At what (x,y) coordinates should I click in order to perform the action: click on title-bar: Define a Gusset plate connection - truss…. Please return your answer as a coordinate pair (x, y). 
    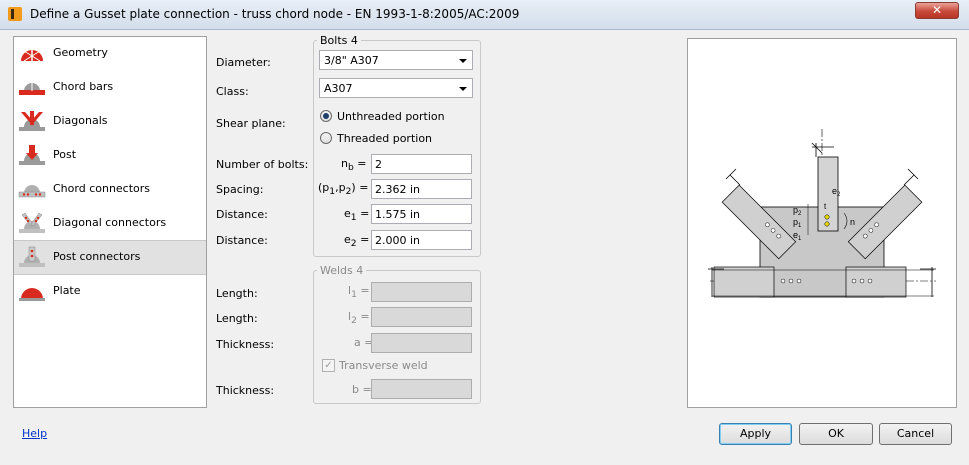
    Looking at the image, I should click on (484, 15).